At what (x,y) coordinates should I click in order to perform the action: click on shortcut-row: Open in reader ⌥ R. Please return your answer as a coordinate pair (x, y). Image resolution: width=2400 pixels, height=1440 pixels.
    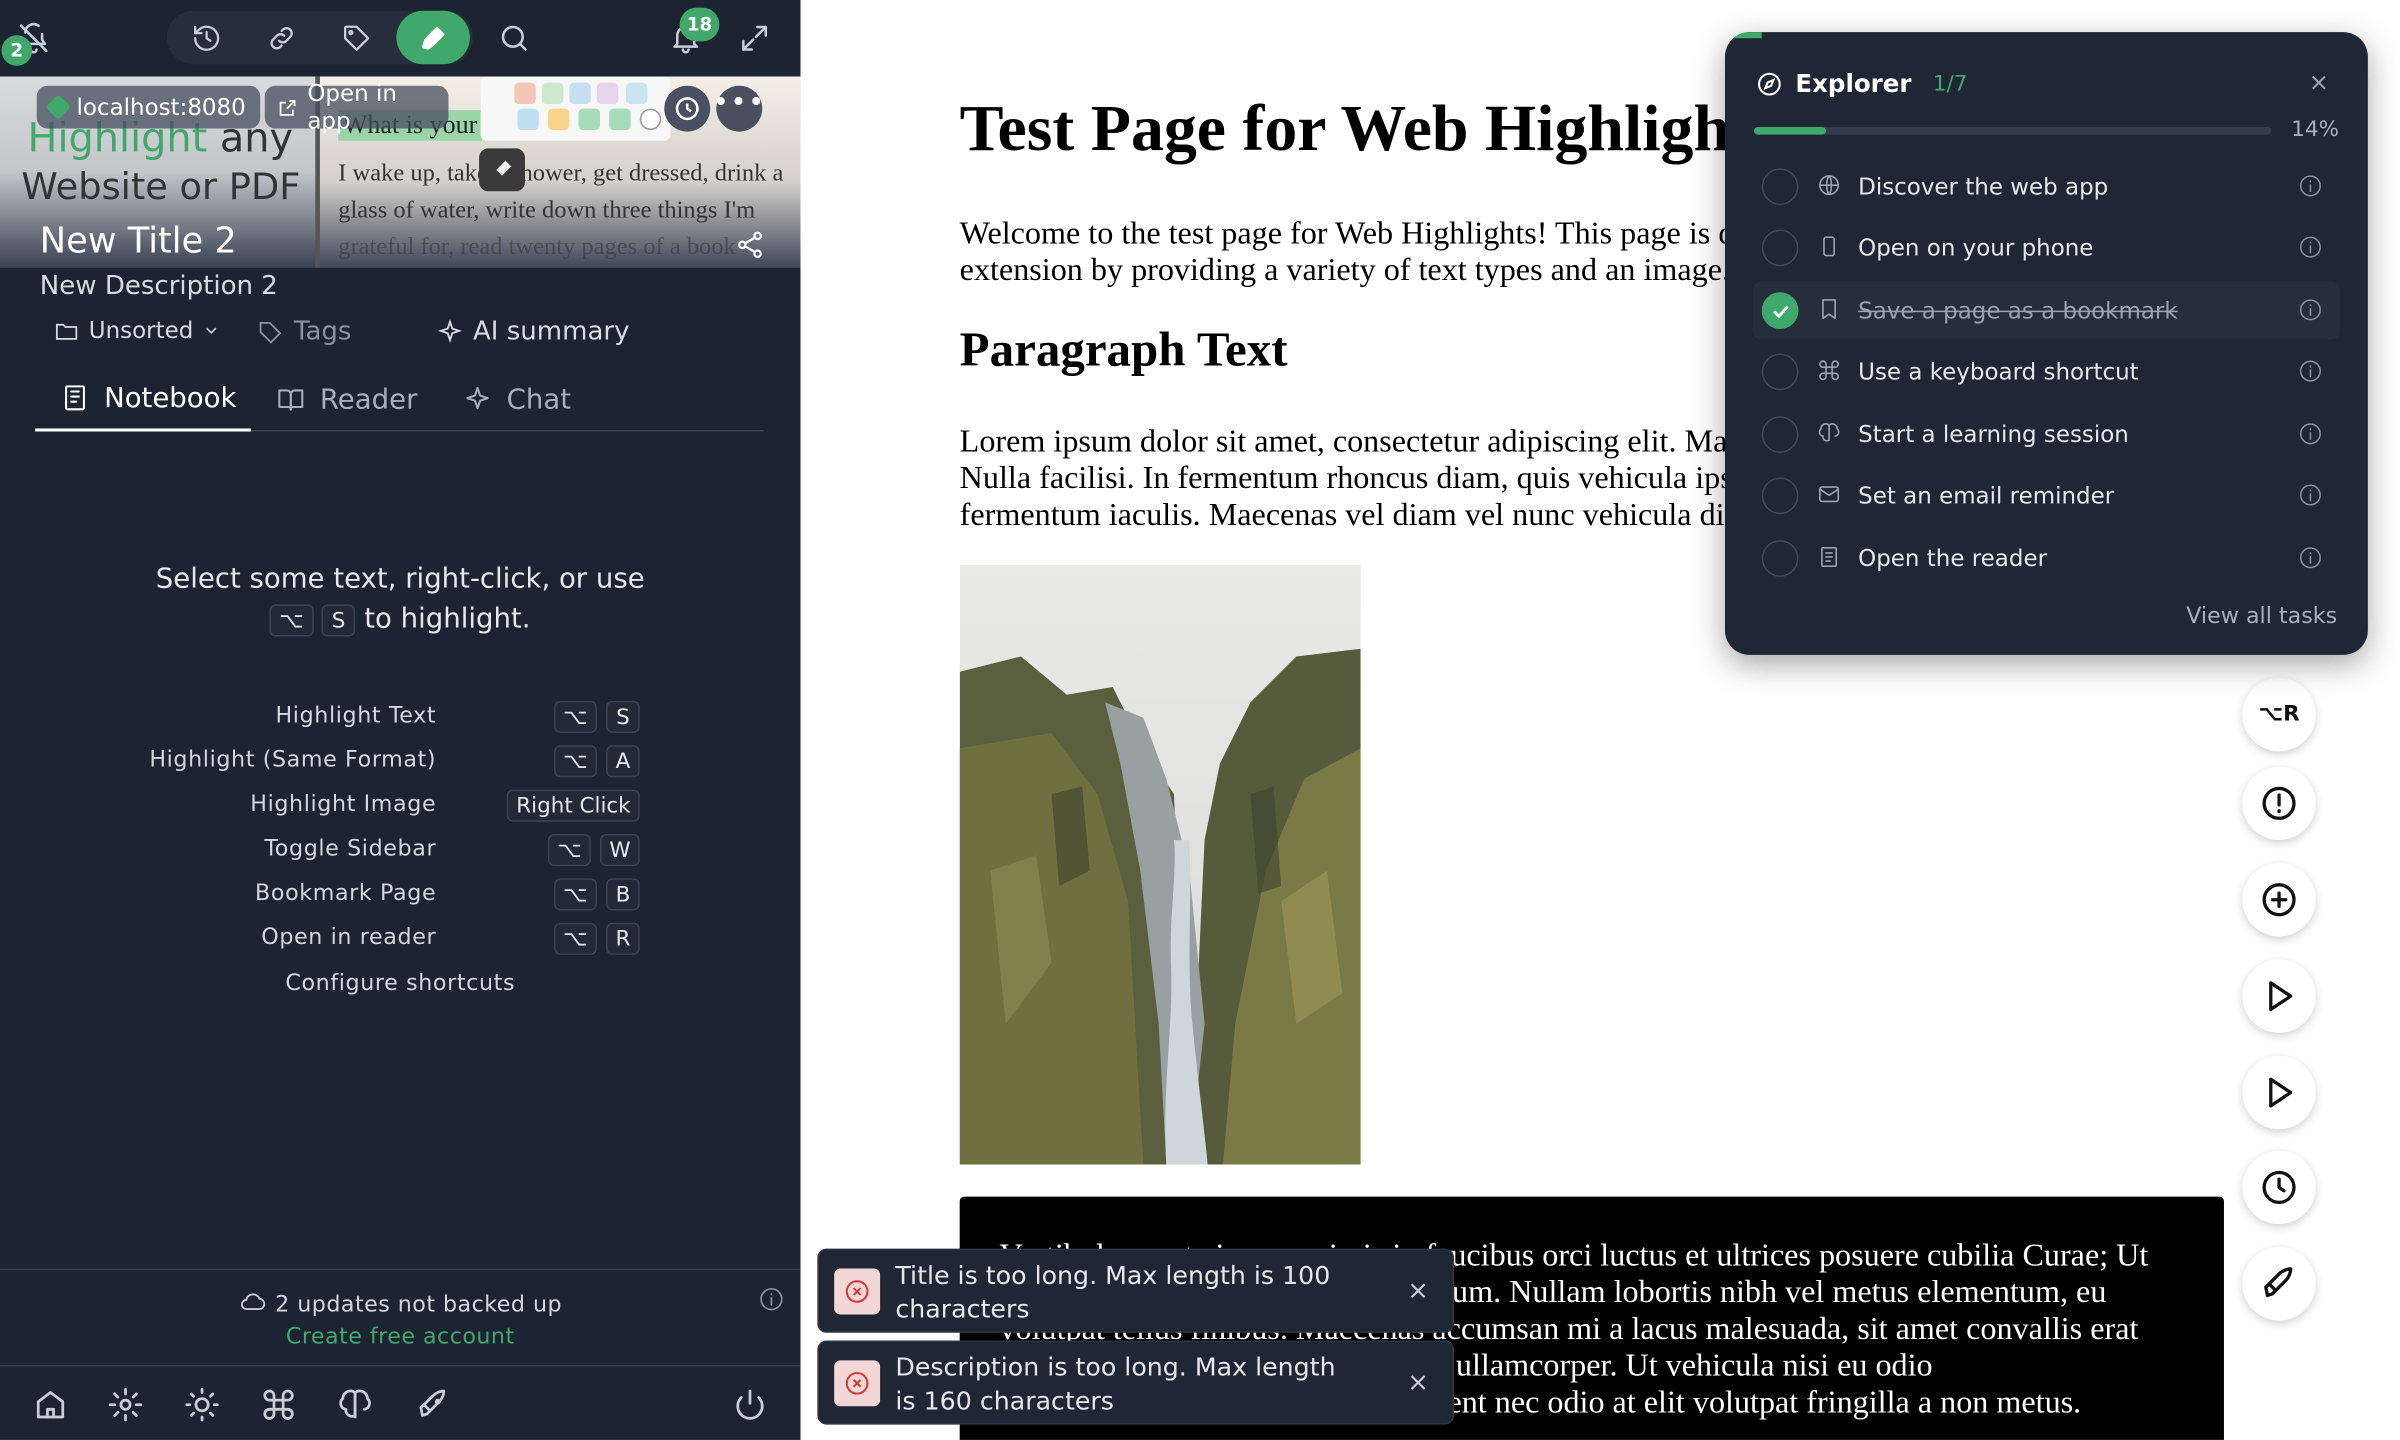
    Looking at the image, I should click on (400, 939).